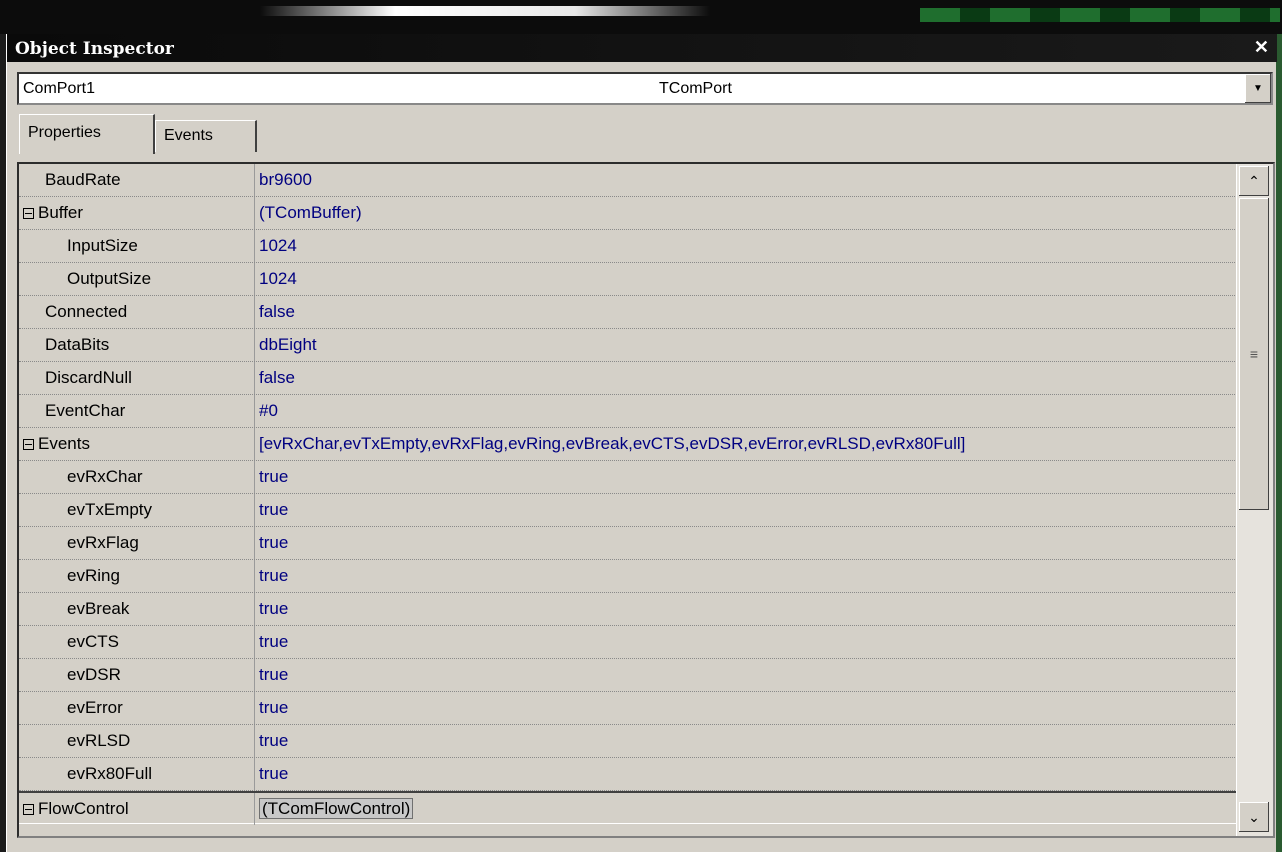  I want to click on property-name-label: Connected, so click(86, 311).